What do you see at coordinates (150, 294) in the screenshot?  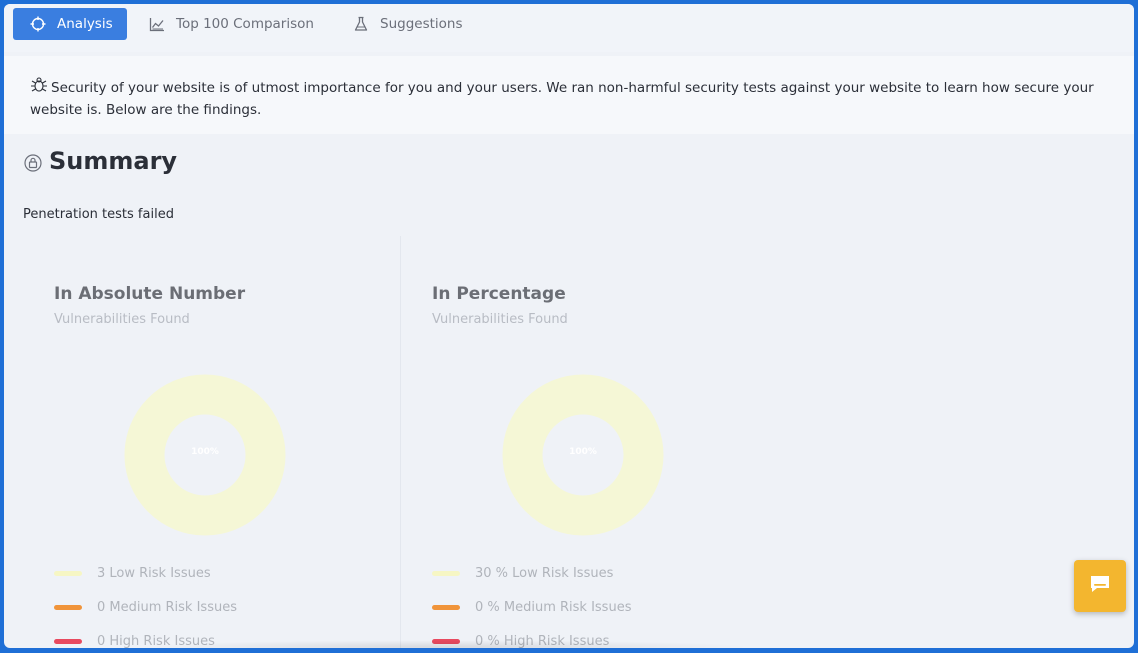 I see `panel-title: In Absolute Number` at bounding box center [150, 294].